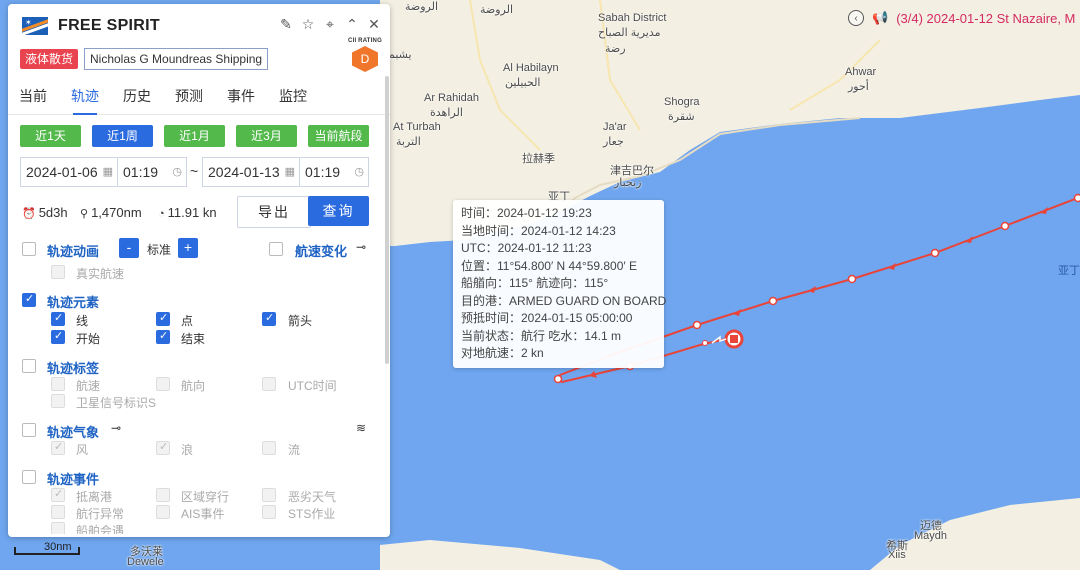 This screenshot has width=1080, height=570. I want to click on panel-tabs: 当前 轨迹 历史 预测 事件 监控, so click(199, 96).